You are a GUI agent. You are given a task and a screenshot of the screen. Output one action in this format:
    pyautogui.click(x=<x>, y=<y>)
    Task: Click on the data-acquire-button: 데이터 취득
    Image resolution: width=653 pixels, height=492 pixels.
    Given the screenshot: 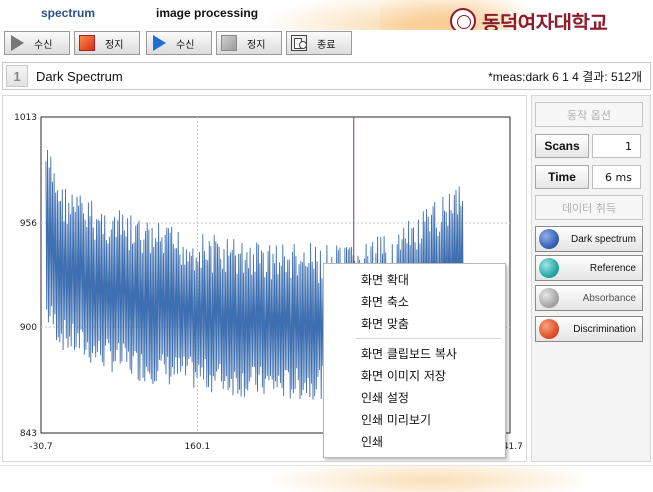 What is the action you would take?
    pyautogui.click(x=589, y=207)
    